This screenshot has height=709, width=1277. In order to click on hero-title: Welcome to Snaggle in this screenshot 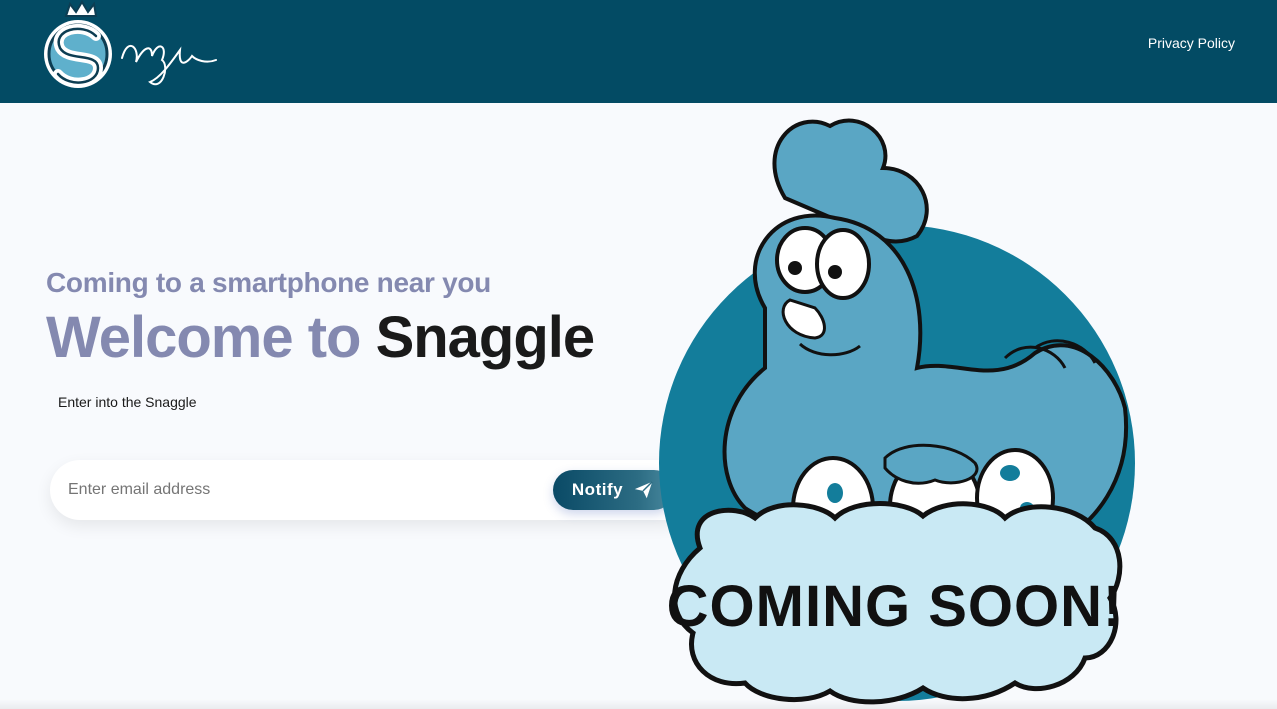, I will do `click(321, 337)`.